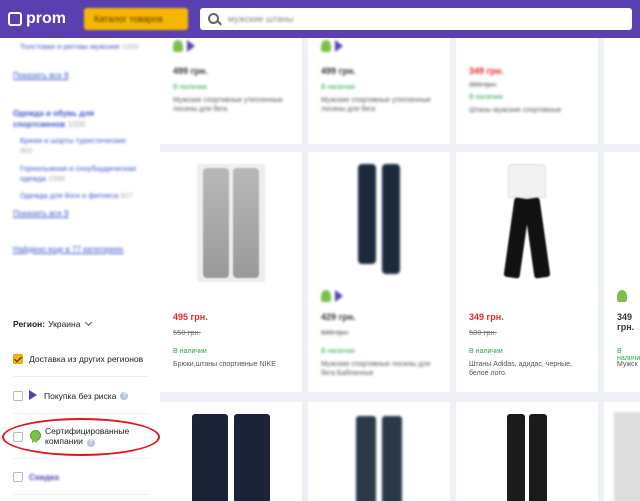 The height and width of the screenshot is (501, 640). Describe the element at coordinates (81, 437) in the screenshot. I see `highlight-ellipse` at that location.